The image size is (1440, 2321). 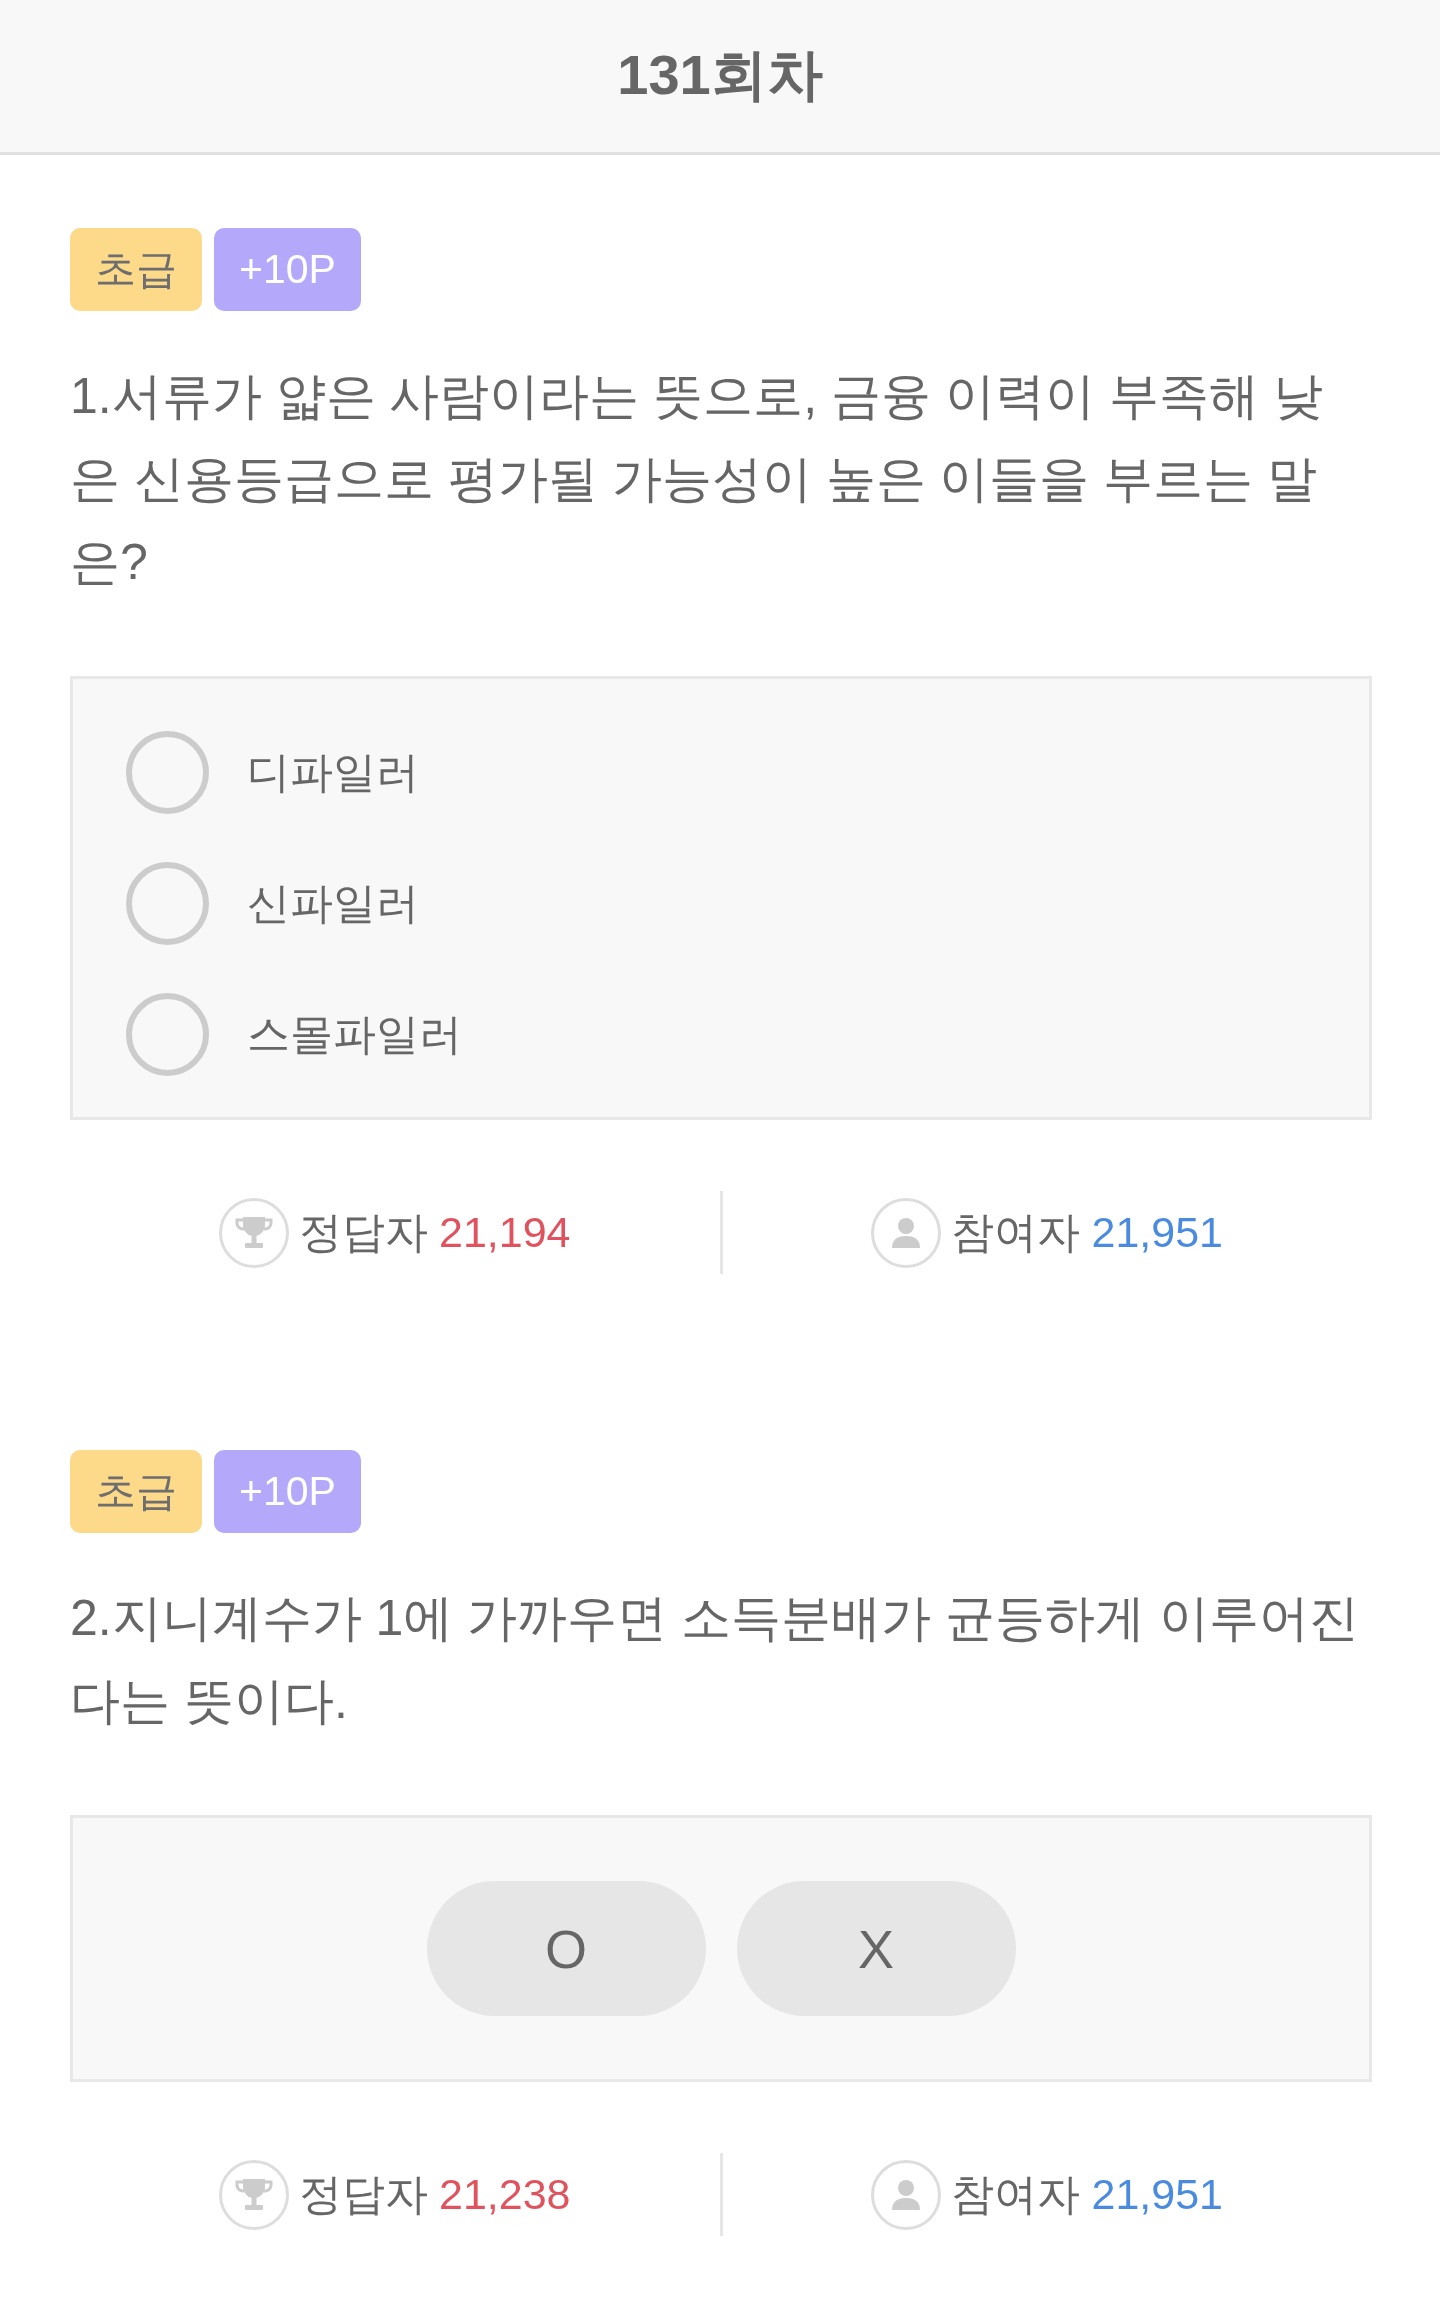 What do you see at coordinates (697, 479) in the screenshot?
I see `question-text: 1.서류가 얇은 사람이라는 뜻으로, 금융 이력이 부족해 낮은 신용등급으로 평가될 가능성이 높은 이들을 부르는 말은?` at bounding box center [697, 479].